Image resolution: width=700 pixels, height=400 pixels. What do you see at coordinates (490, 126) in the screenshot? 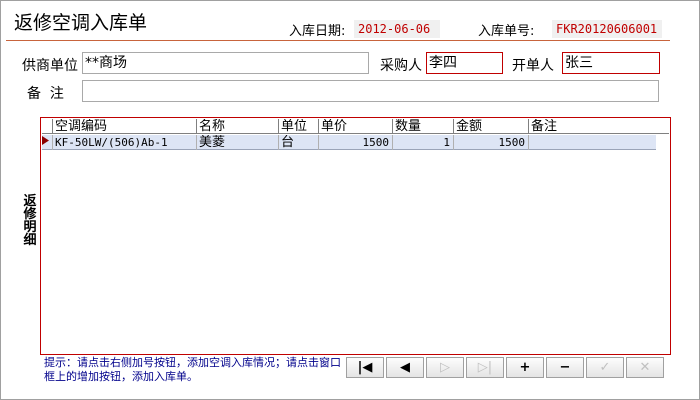
I see `column-header: 金额` at bounding box center [490, 126].